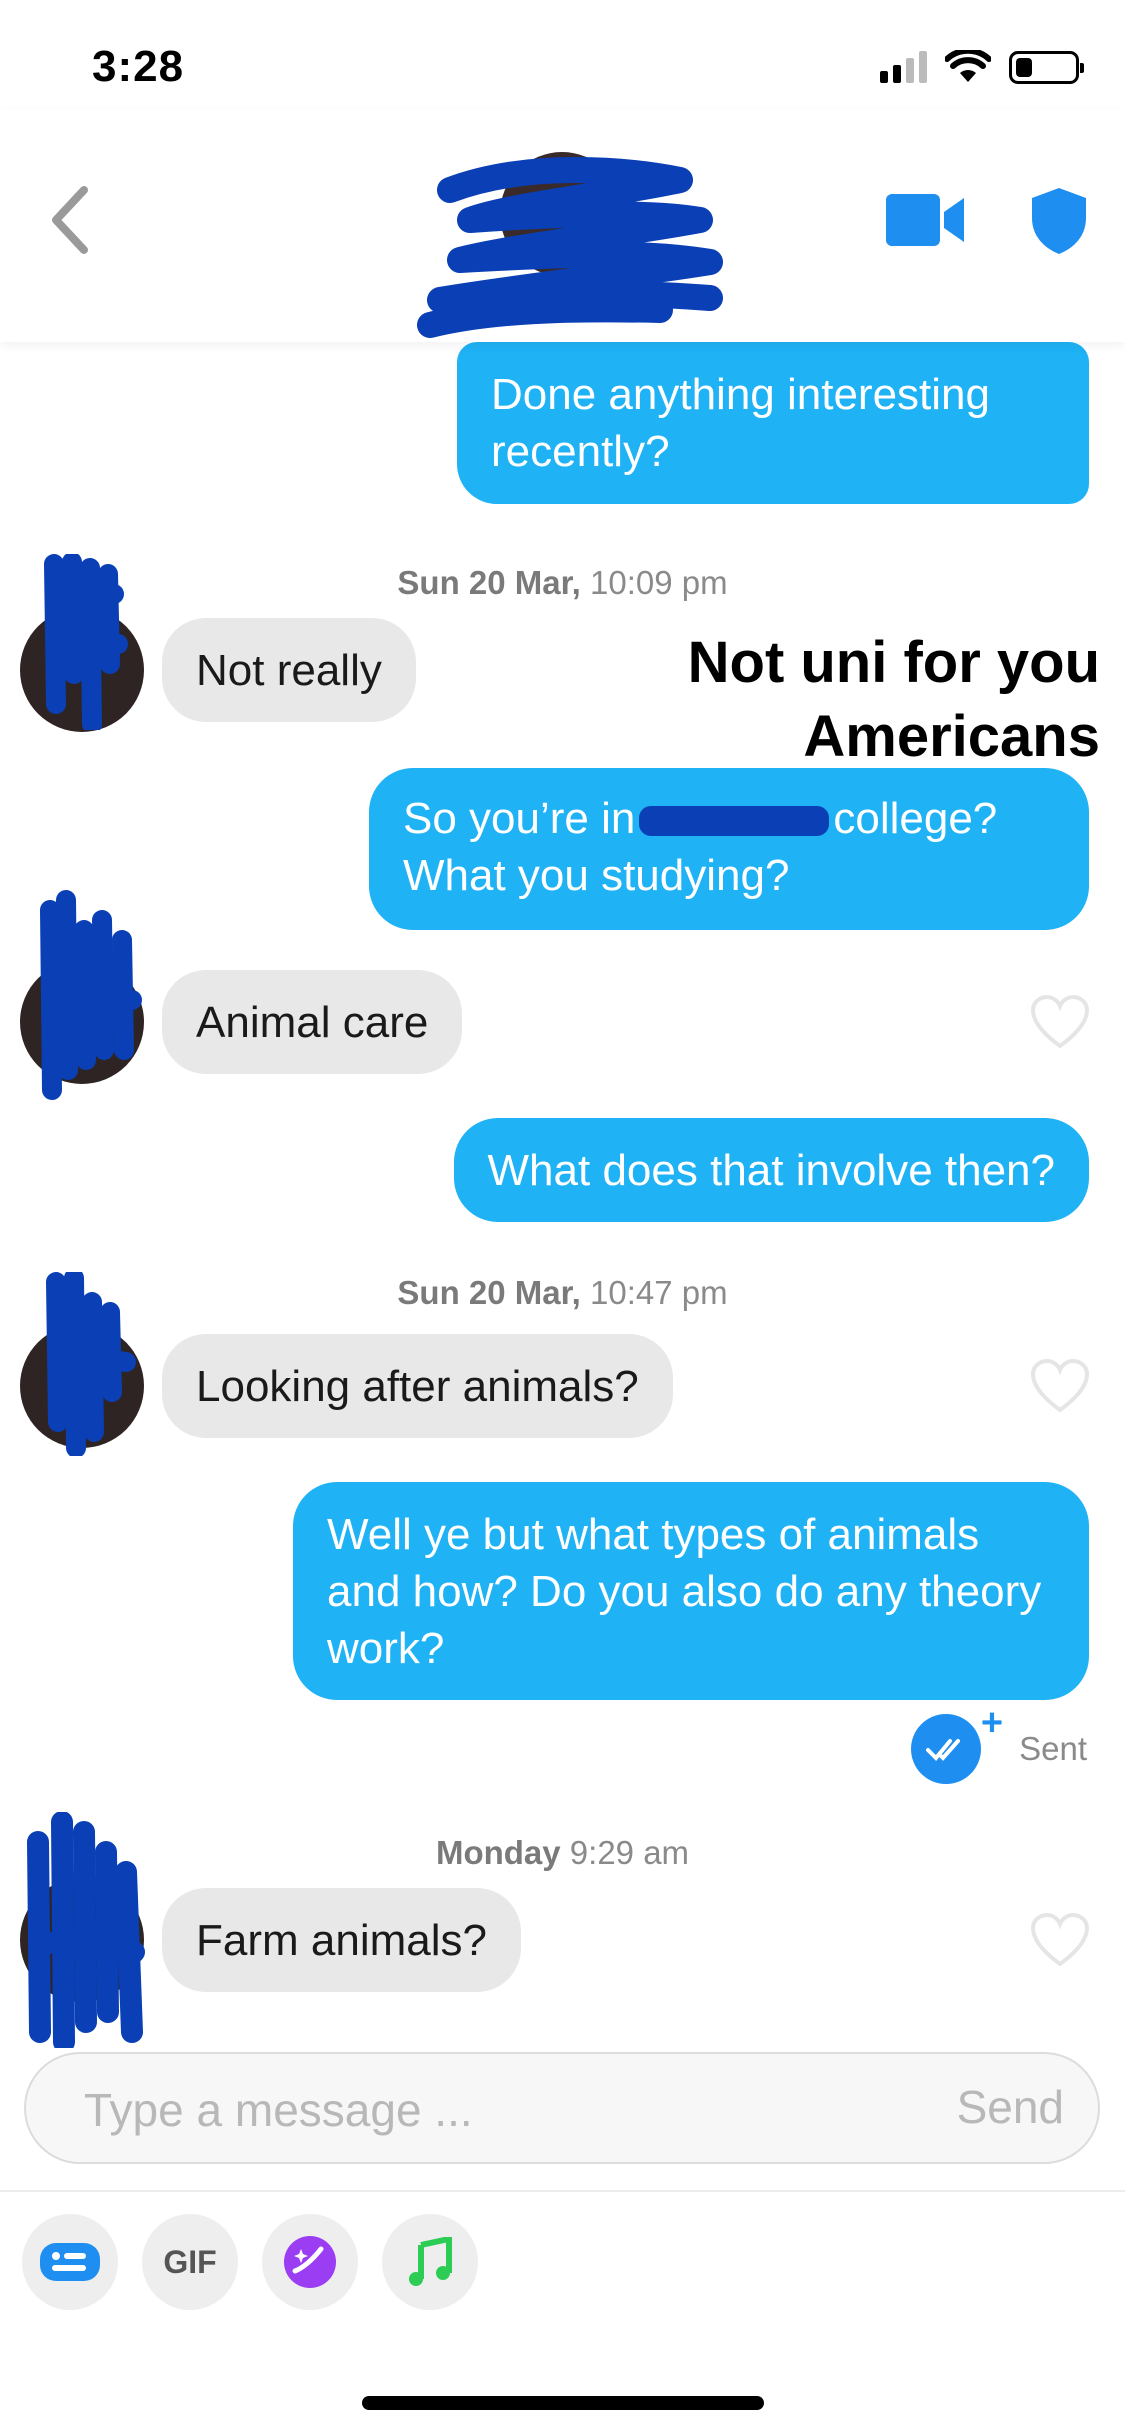  What do you see at coordinates (519, 818) in the screenshot?
I see `message-text: So you’re in` at bounding box center [519, 818].